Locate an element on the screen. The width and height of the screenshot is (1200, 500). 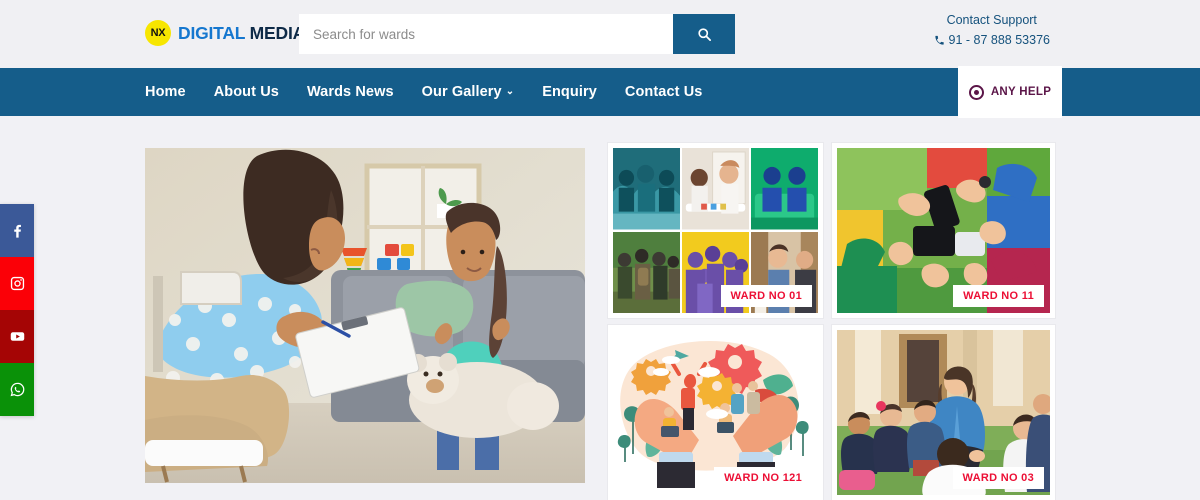
ward-tag: WARD NO 03 is located at coordinates (998, 478).